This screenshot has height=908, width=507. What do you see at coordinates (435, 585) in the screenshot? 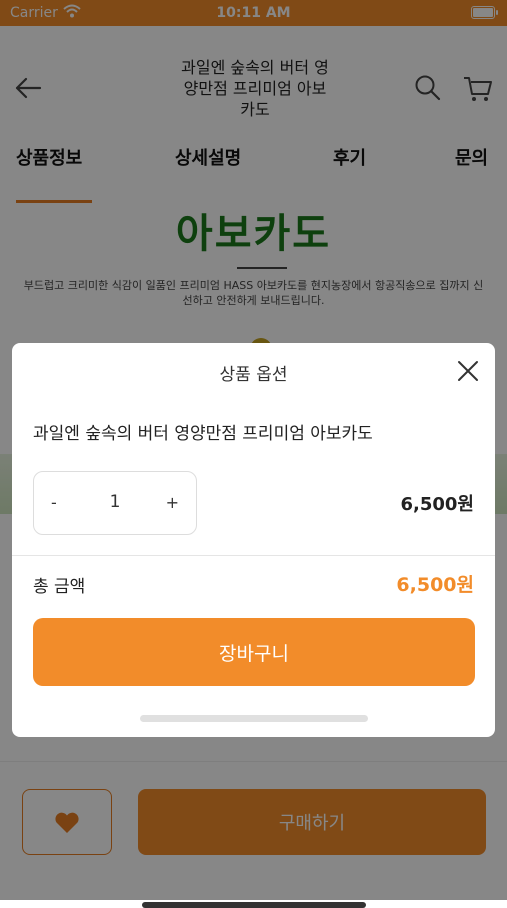
I see `total-price: 6,500원` at bounding box center [435, 585].